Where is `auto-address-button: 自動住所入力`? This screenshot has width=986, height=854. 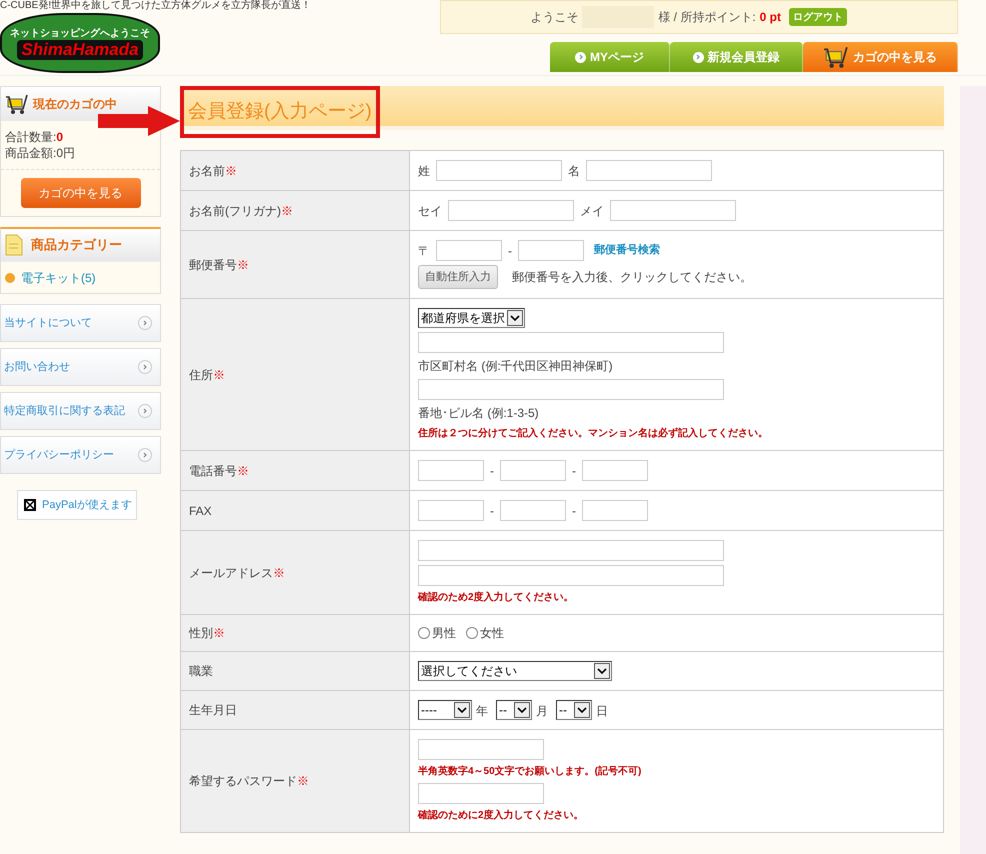
auto-address-button: 自動住所入力 is located at coordinates (458, 277).